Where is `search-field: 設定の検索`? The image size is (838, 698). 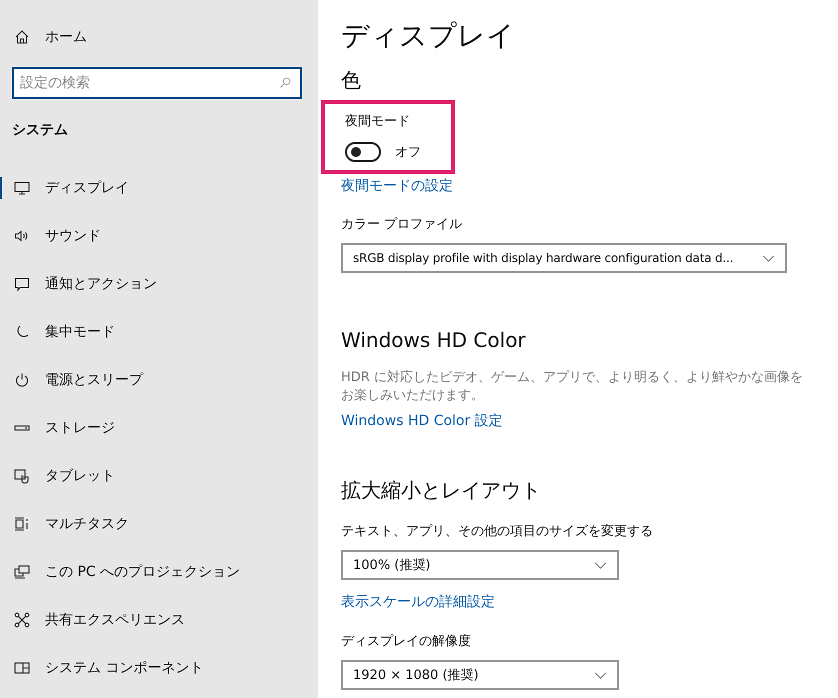
search-field: 設定の検索 is located at coordinates (157, 83).